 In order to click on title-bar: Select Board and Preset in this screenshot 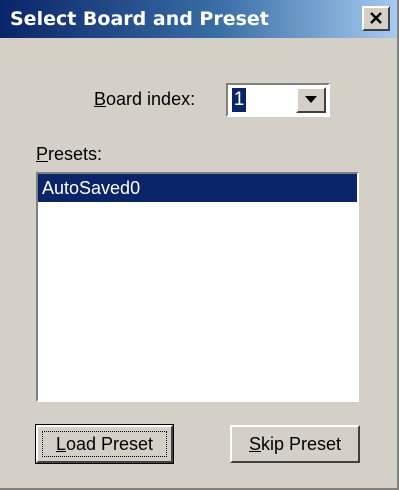, I will do `click(198, 19)`.